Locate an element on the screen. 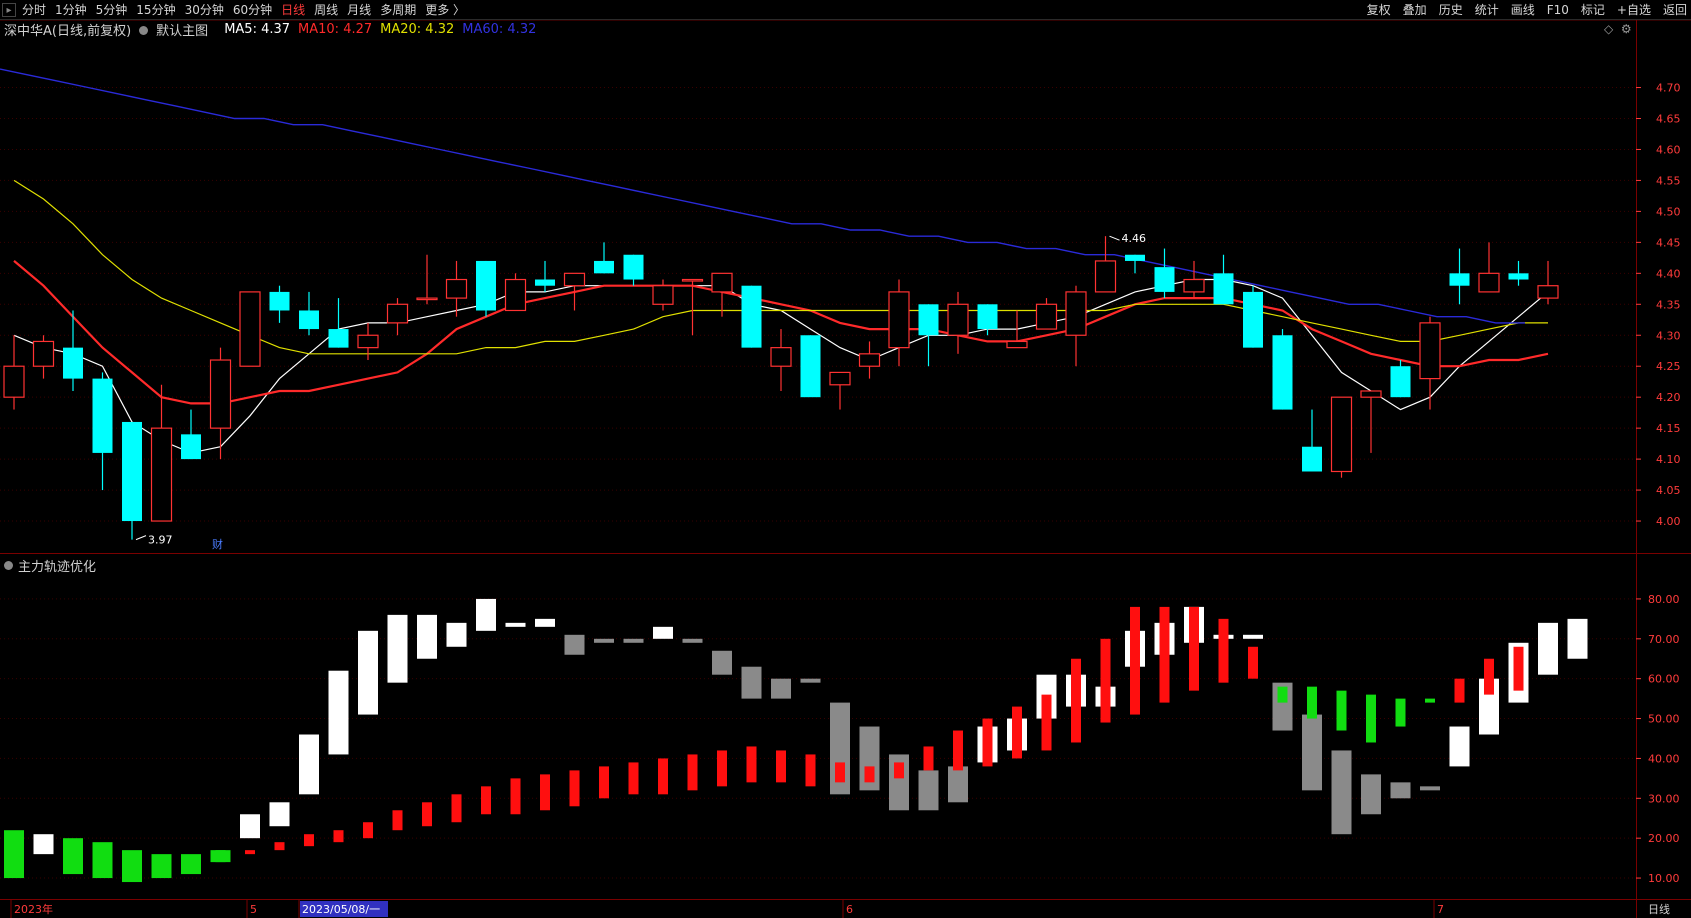  indicator-tick-label: 30.00 is located at coordinates (1664, 798).